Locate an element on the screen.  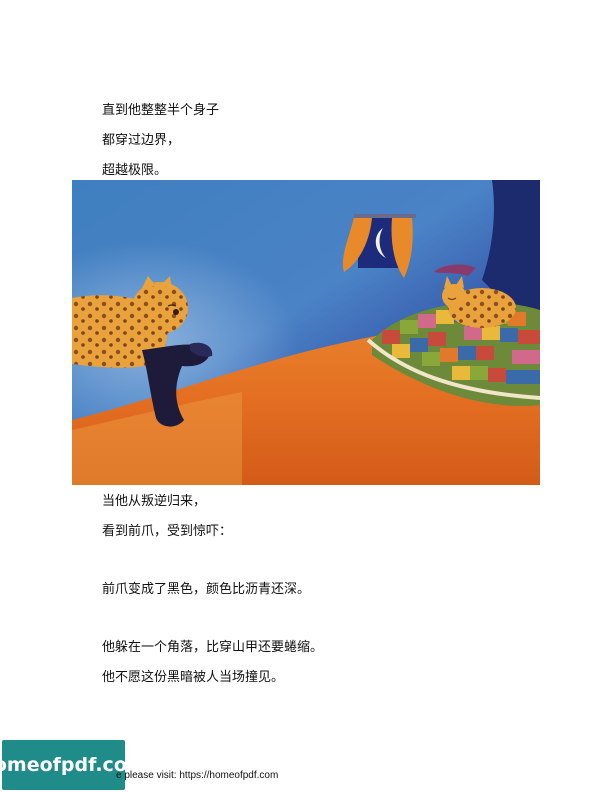
story-line-6: 前爪变成了黑色，颜色比沥青还深。 is located at coordinates (206, 589).